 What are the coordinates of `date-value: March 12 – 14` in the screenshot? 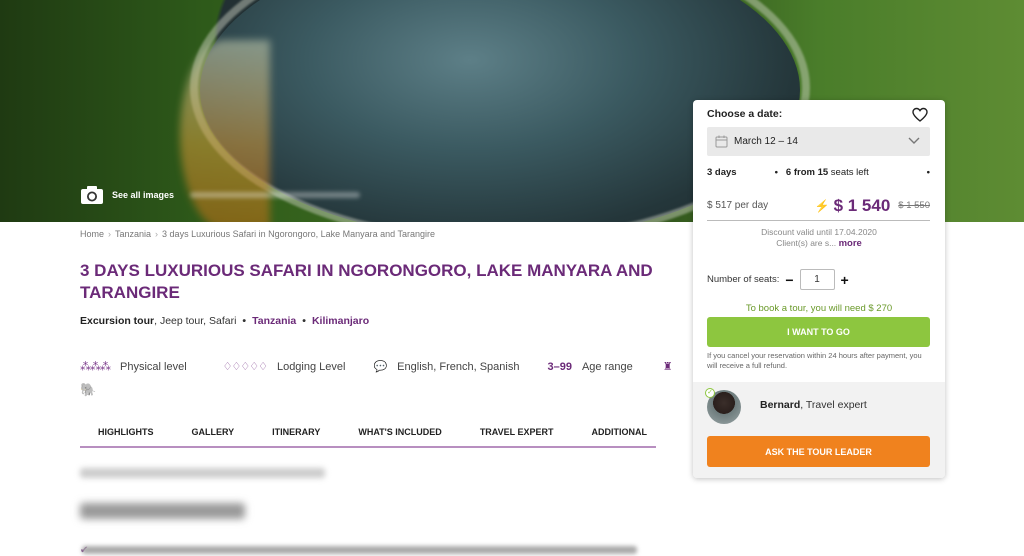 It's located at (766, 141).